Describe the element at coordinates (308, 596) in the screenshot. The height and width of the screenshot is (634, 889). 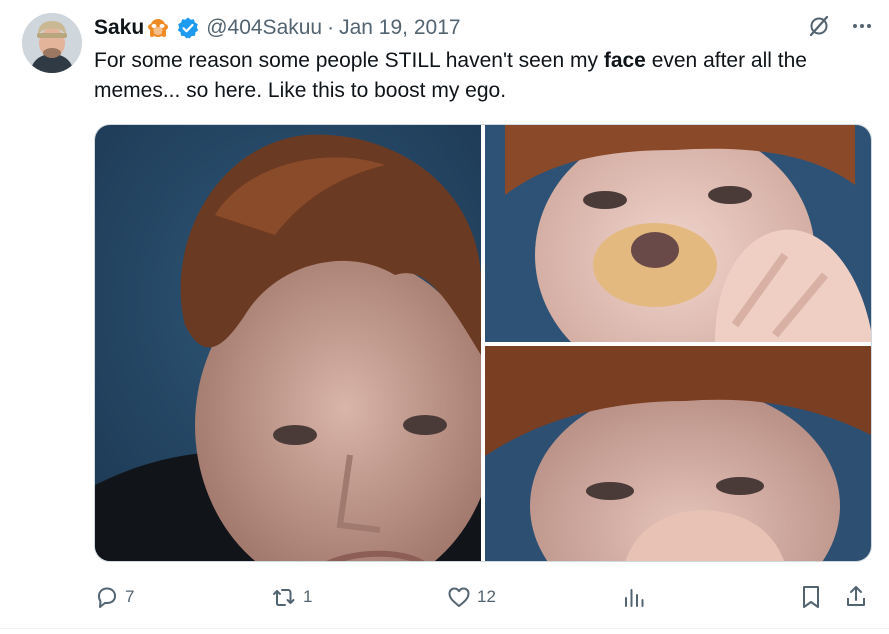
I see `retweet-count: 1` at that location.